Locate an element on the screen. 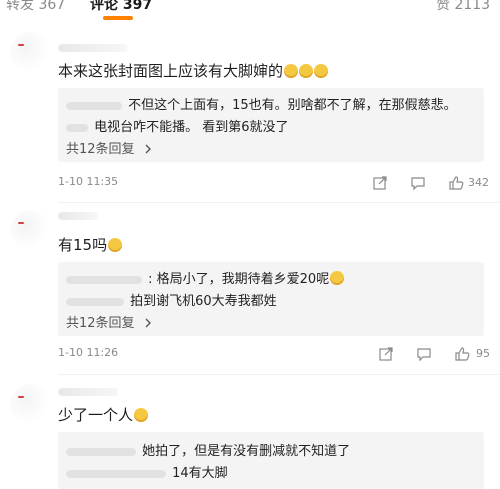 The image size is (500, 489). reply-preview-box: 她拍了，但是有没有删减就不知道了 14有大脚 is located at coordinates (271, 460).